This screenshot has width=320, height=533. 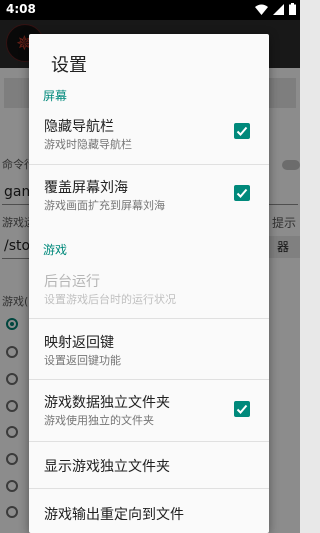 What do you see at coordinates (88, 144) in the screenshot?
I see `pref-summary: 游戏时隐藏导航栏` at bounding box center [88, 144].